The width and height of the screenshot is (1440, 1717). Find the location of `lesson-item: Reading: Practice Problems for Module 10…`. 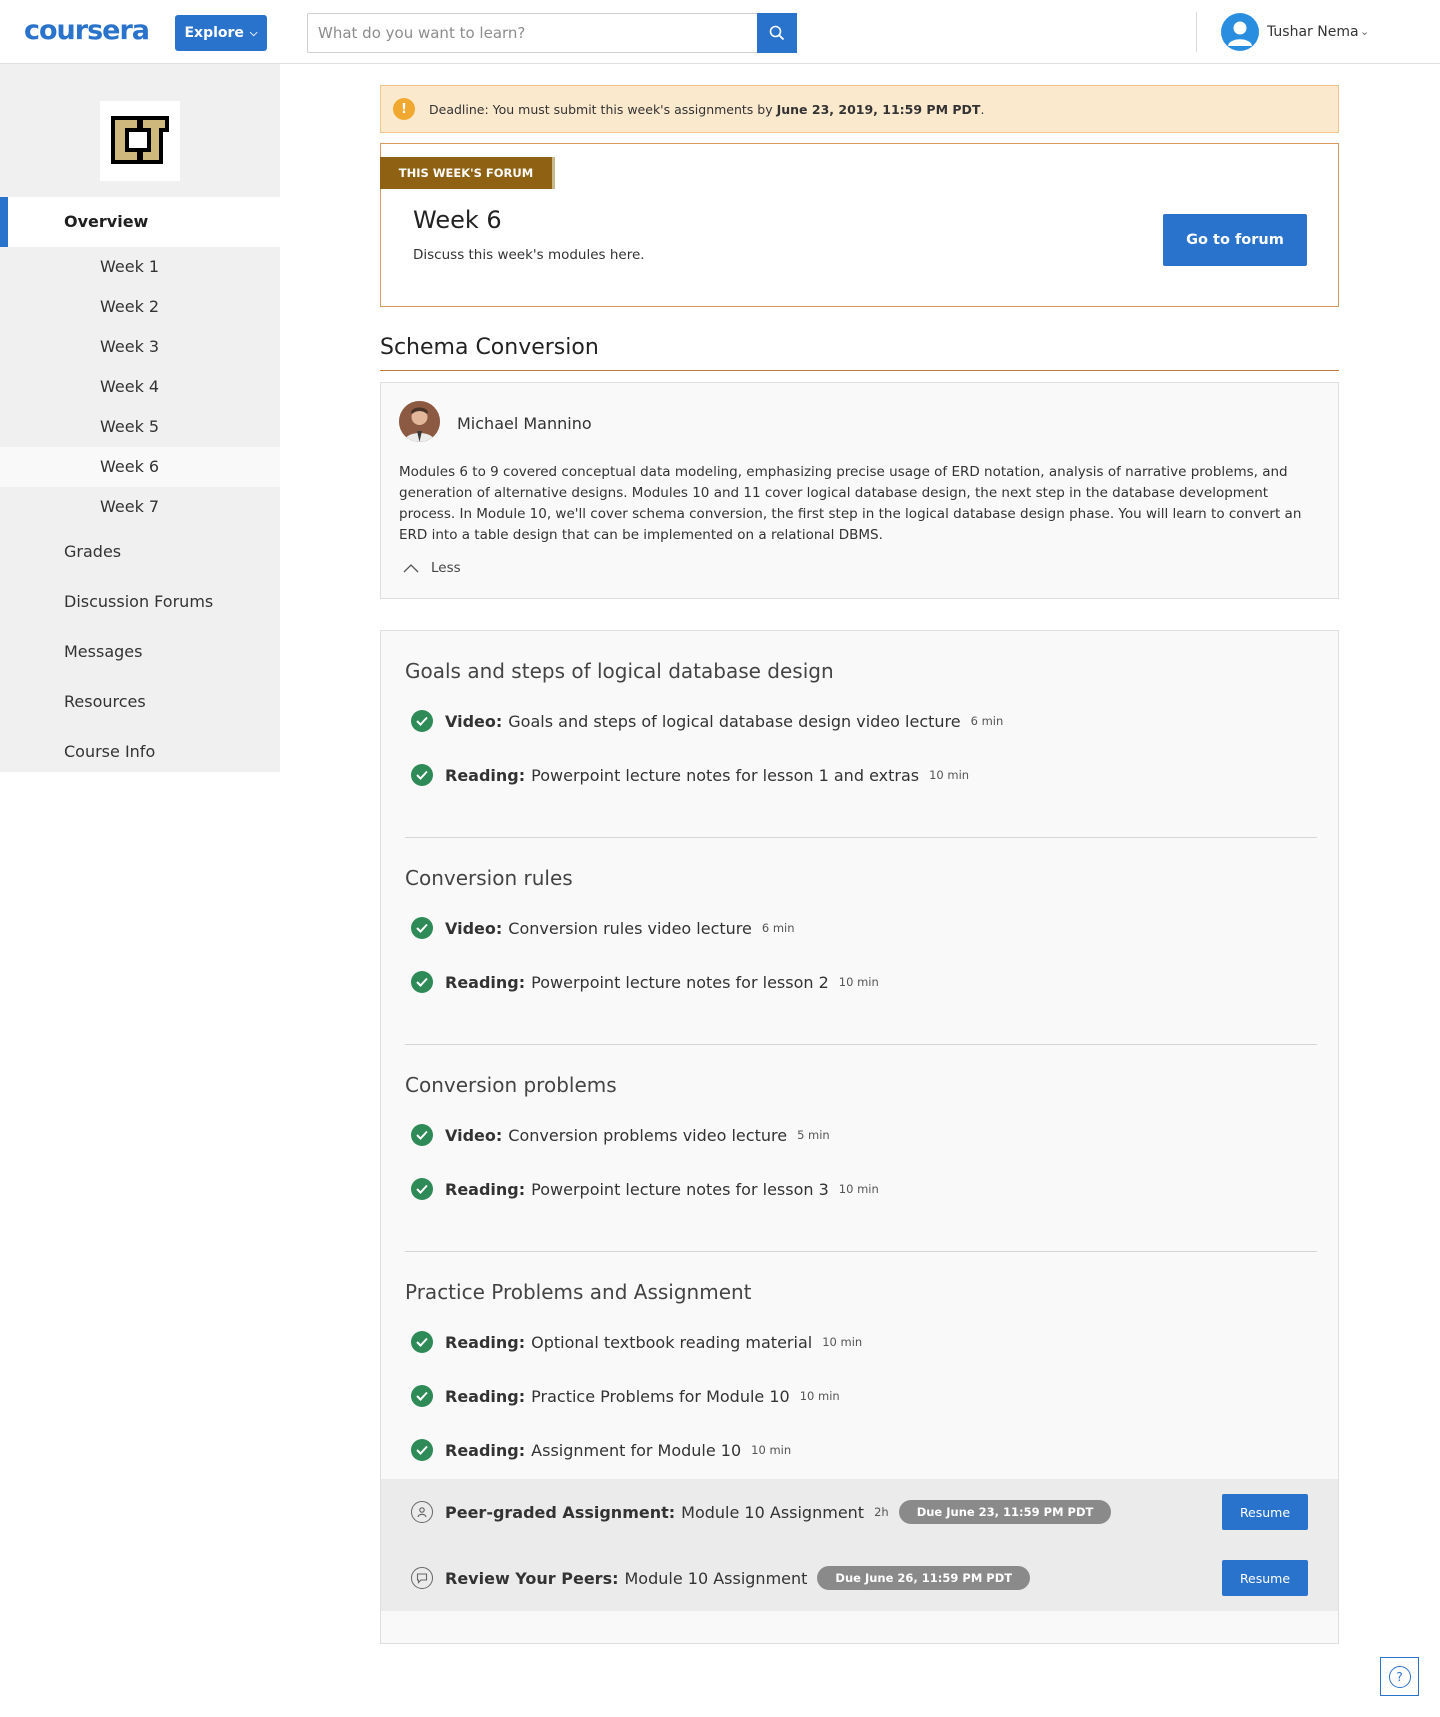

lesson-item: Reading: Practice Problems for Module 10… is located at coordinates (625, 1396).